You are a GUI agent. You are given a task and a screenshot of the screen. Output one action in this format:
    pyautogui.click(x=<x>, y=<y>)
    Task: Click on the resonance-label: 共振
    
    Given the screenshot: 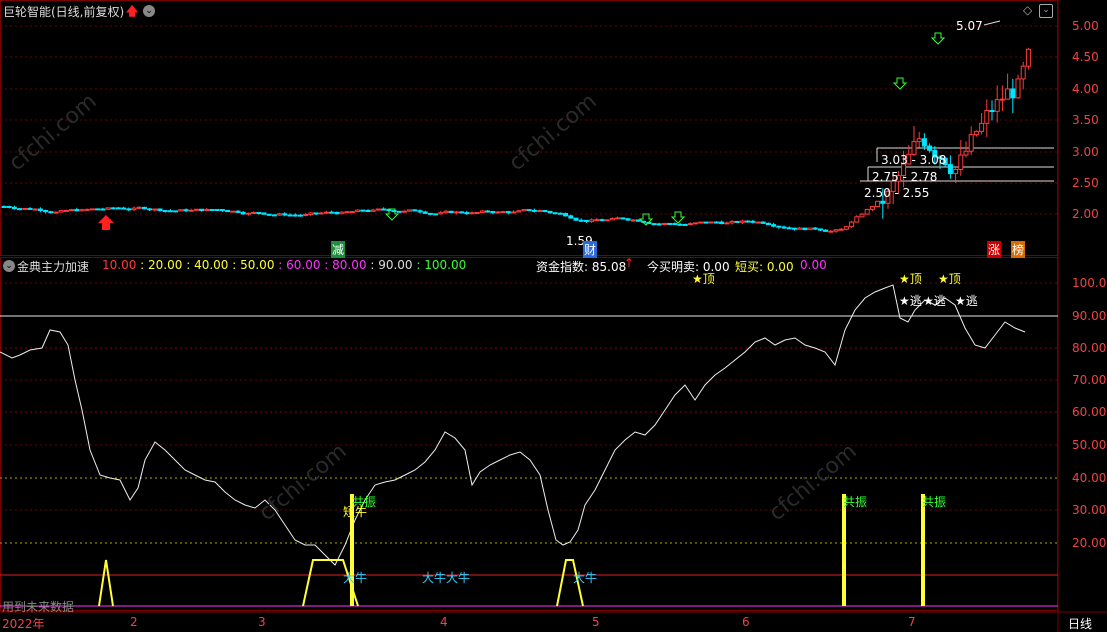 What is the action you would take?
    pyautogui.click(x=855, y=502)
    